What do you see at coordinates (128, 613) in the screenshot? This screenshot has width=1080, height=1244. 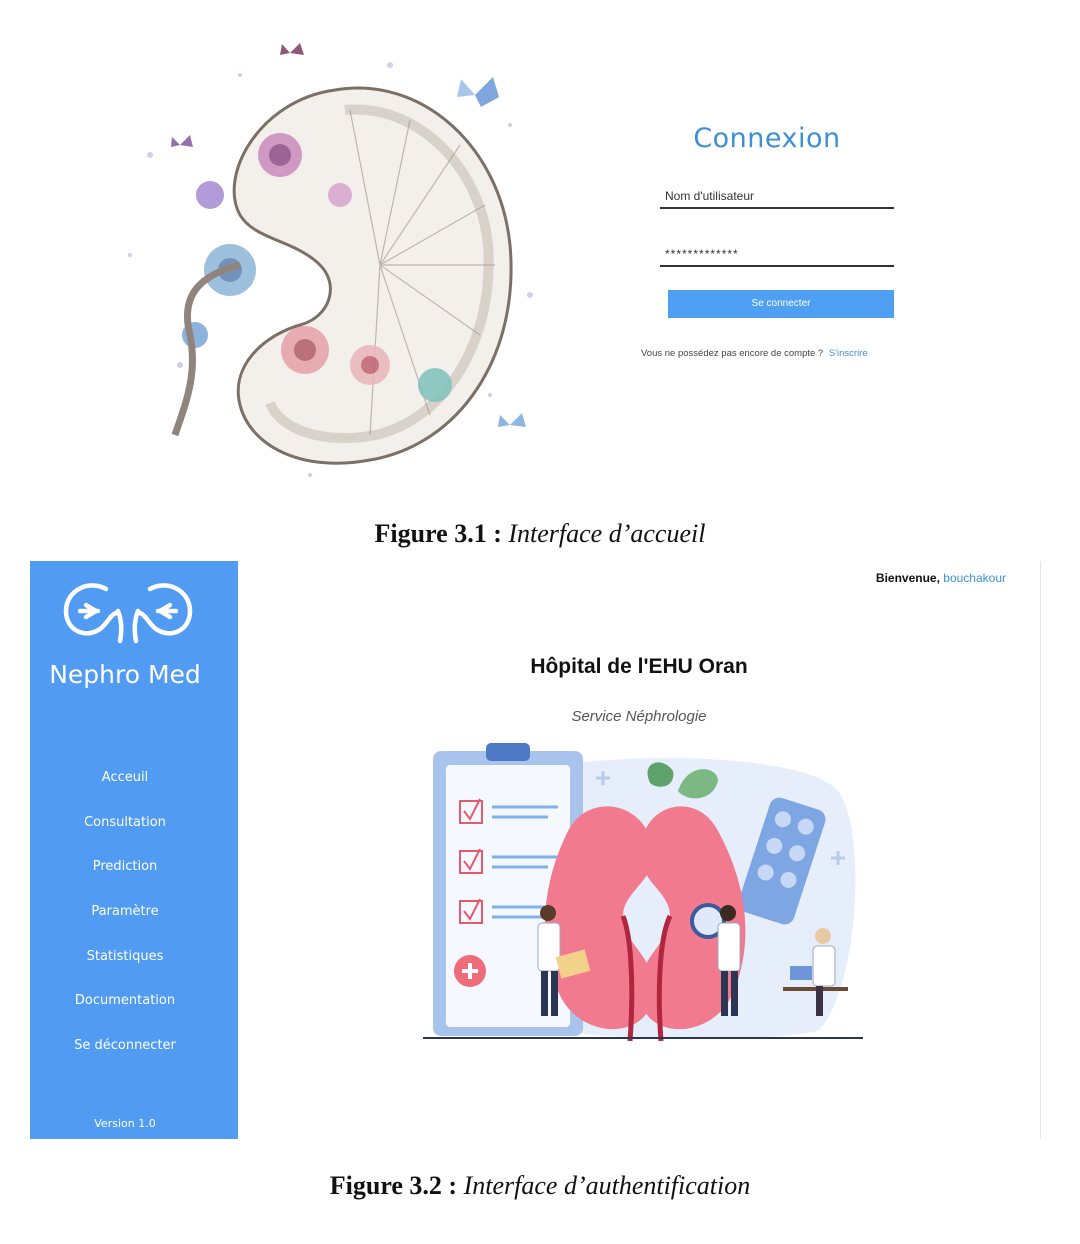 I see `kidney-pair-logo-icon` at bounding box center [128, 613].